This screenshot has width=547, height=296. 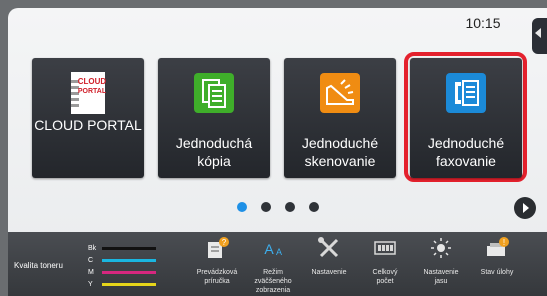 I want to click on cloud-logo-text: CLOUD, so click(x=92, y=81).